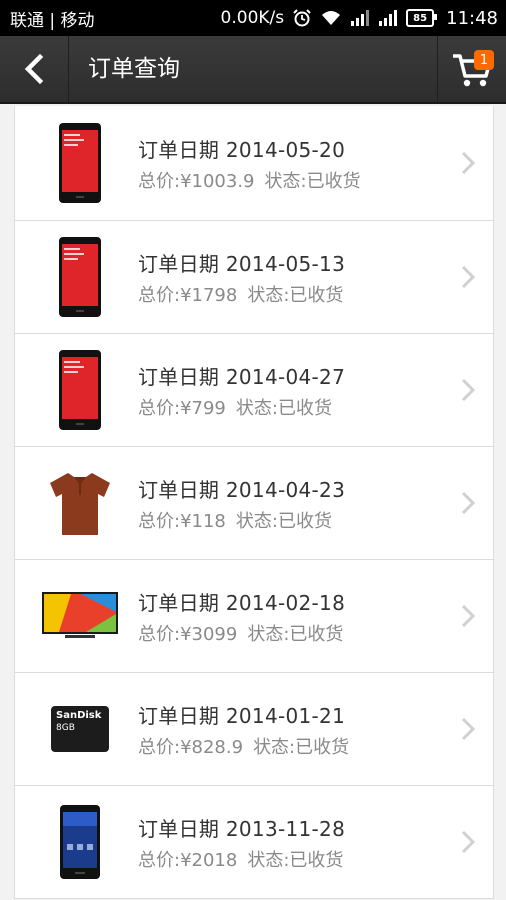 This screenshot has width=506, height=900. What do you see at coordinates (253, 70) in the screenshot?
I see `app-header: 订单查询 1` at bounding box center [253, 70].